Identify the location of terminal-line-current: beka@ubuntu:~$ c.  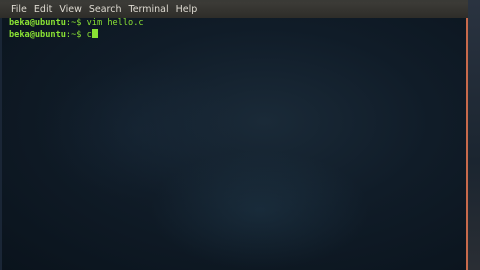
(237, 34).